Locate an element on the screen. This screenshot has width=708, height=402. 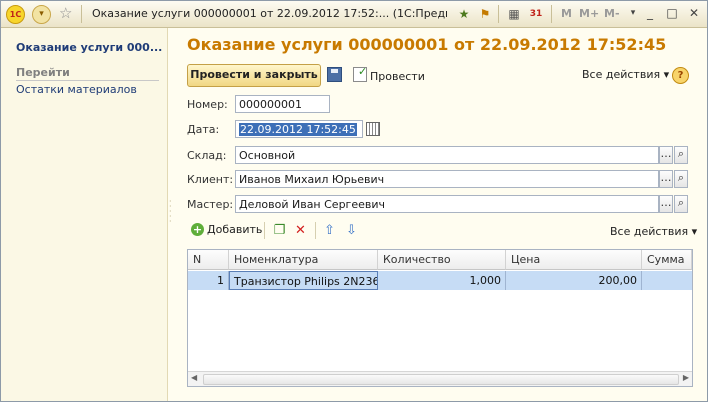
column-header-price: Цена is located at coordinates (574, 260).